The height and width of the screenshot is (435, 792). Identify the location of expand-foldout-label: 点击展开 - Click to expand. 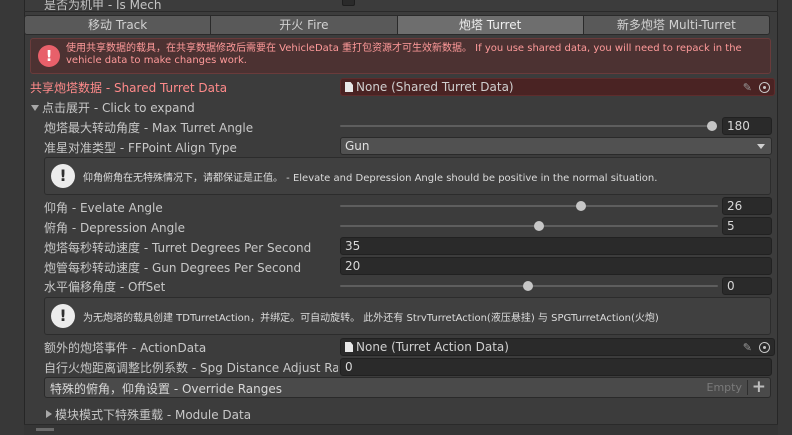
(118, 108).